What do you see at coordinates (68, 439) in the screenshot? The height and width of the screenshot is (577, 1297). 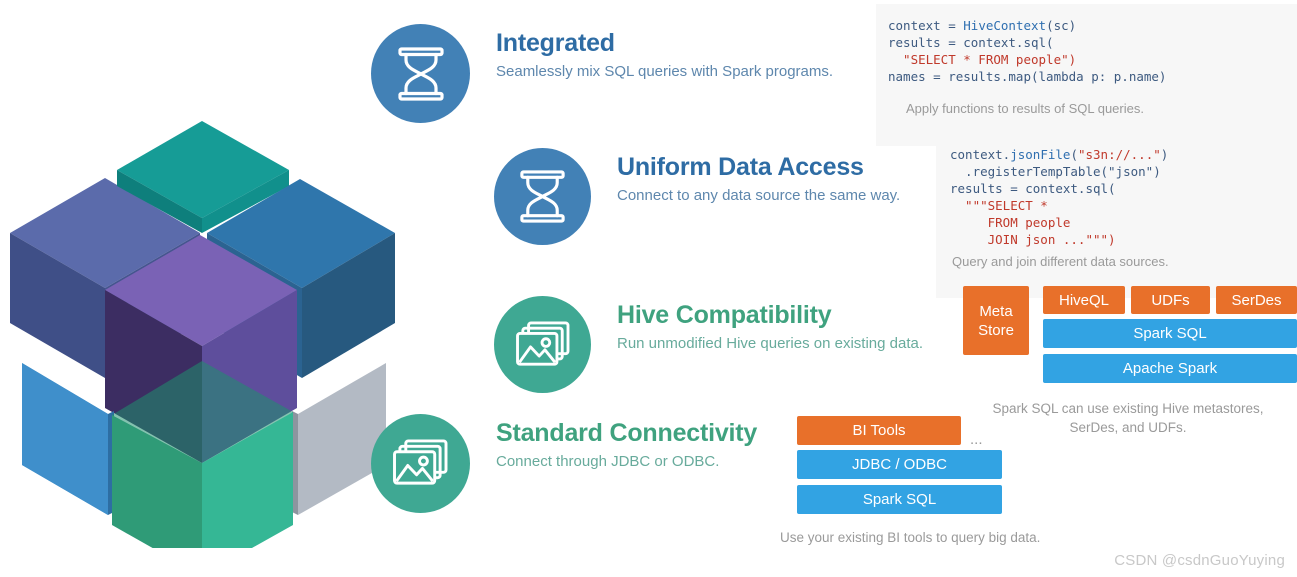 I see `cube-block-front-left` at bounding box center [68, 439].